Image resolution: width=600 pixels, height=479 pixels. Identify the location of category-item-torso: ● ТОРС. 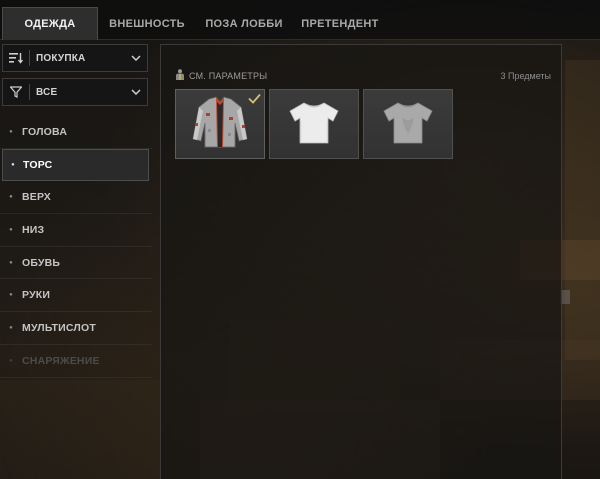
(75, 165).